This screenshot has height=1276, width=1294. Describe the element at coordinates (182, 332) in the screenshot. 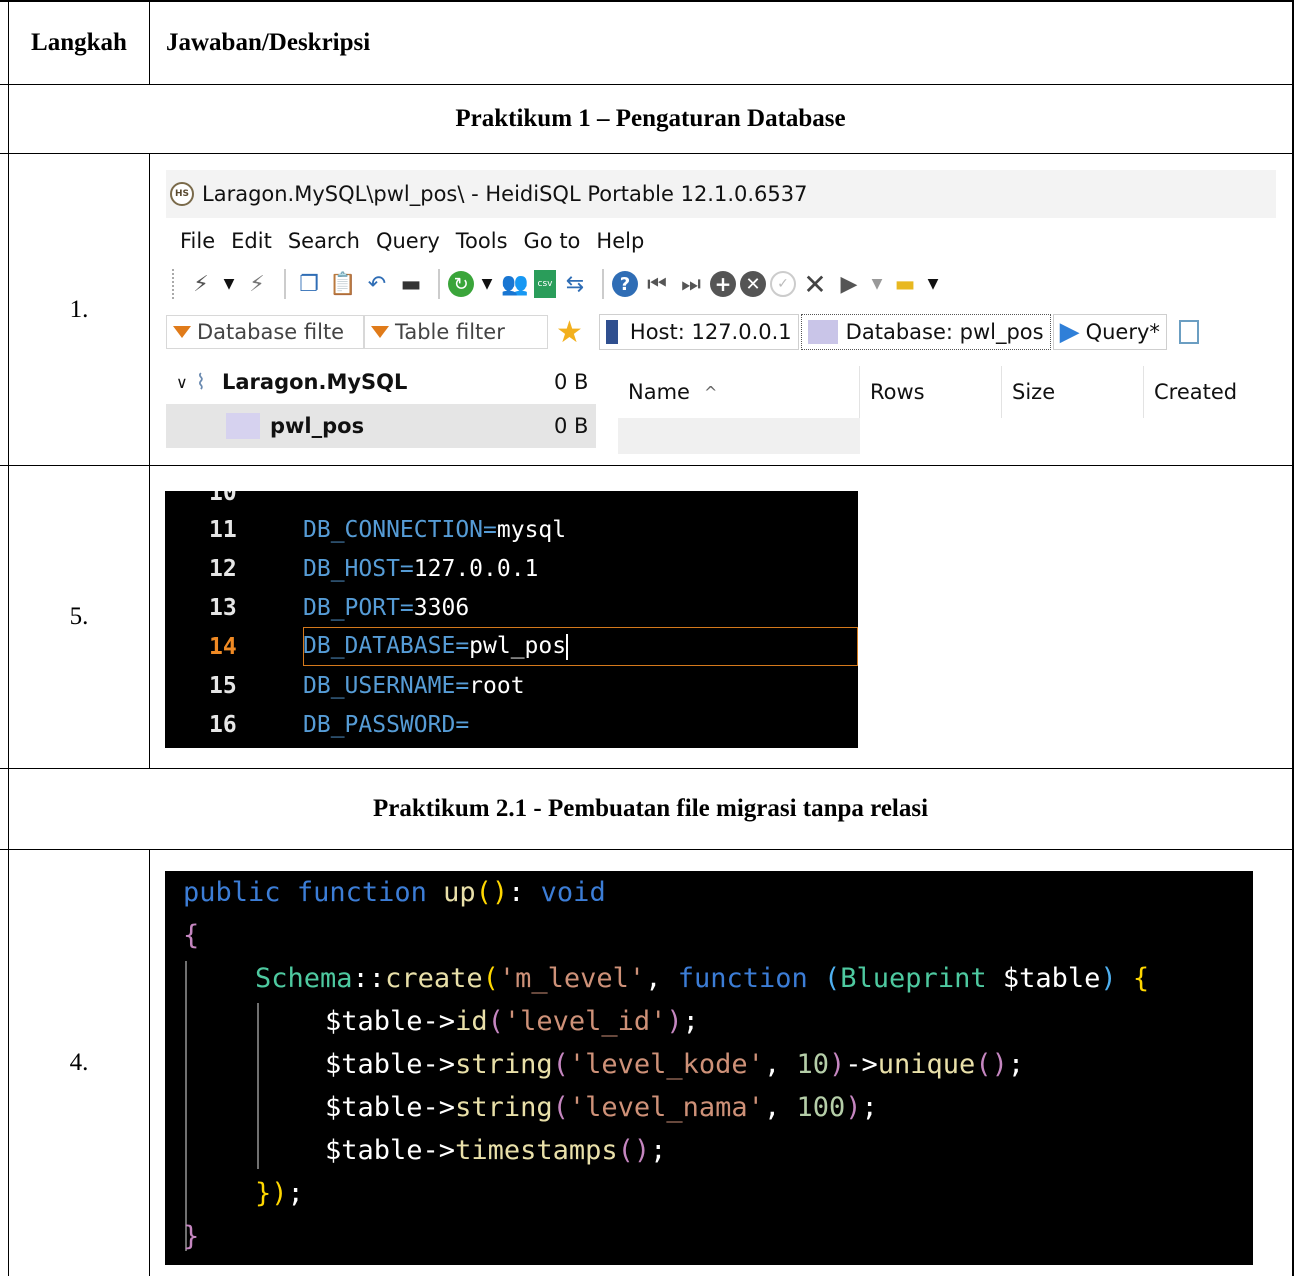

I see `filter-icon` at that location.